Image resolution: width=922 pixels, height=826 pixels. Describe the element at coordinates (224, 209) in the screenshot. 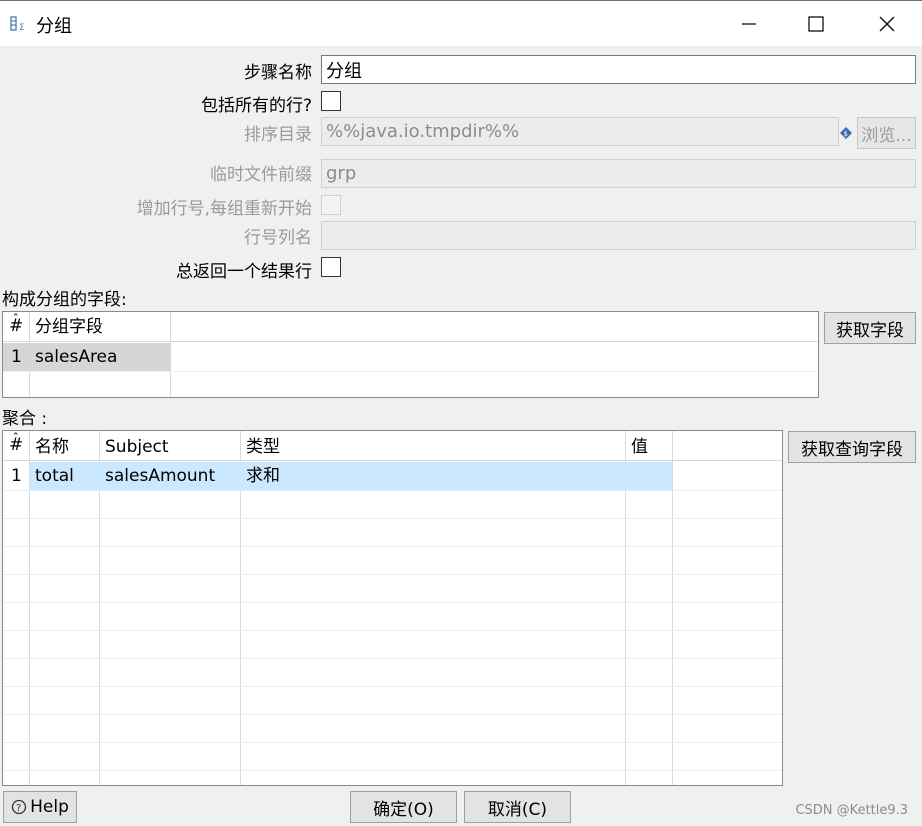

I see `add-line-number-label: 增加行号,每组重新开始` at that location.